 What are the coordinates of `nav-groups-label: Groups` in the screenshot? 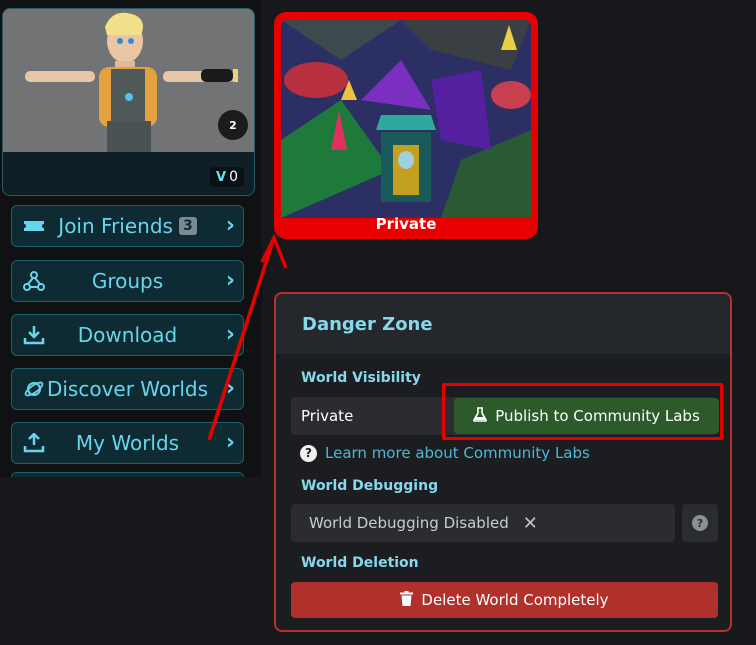 It's located at (127, 281).